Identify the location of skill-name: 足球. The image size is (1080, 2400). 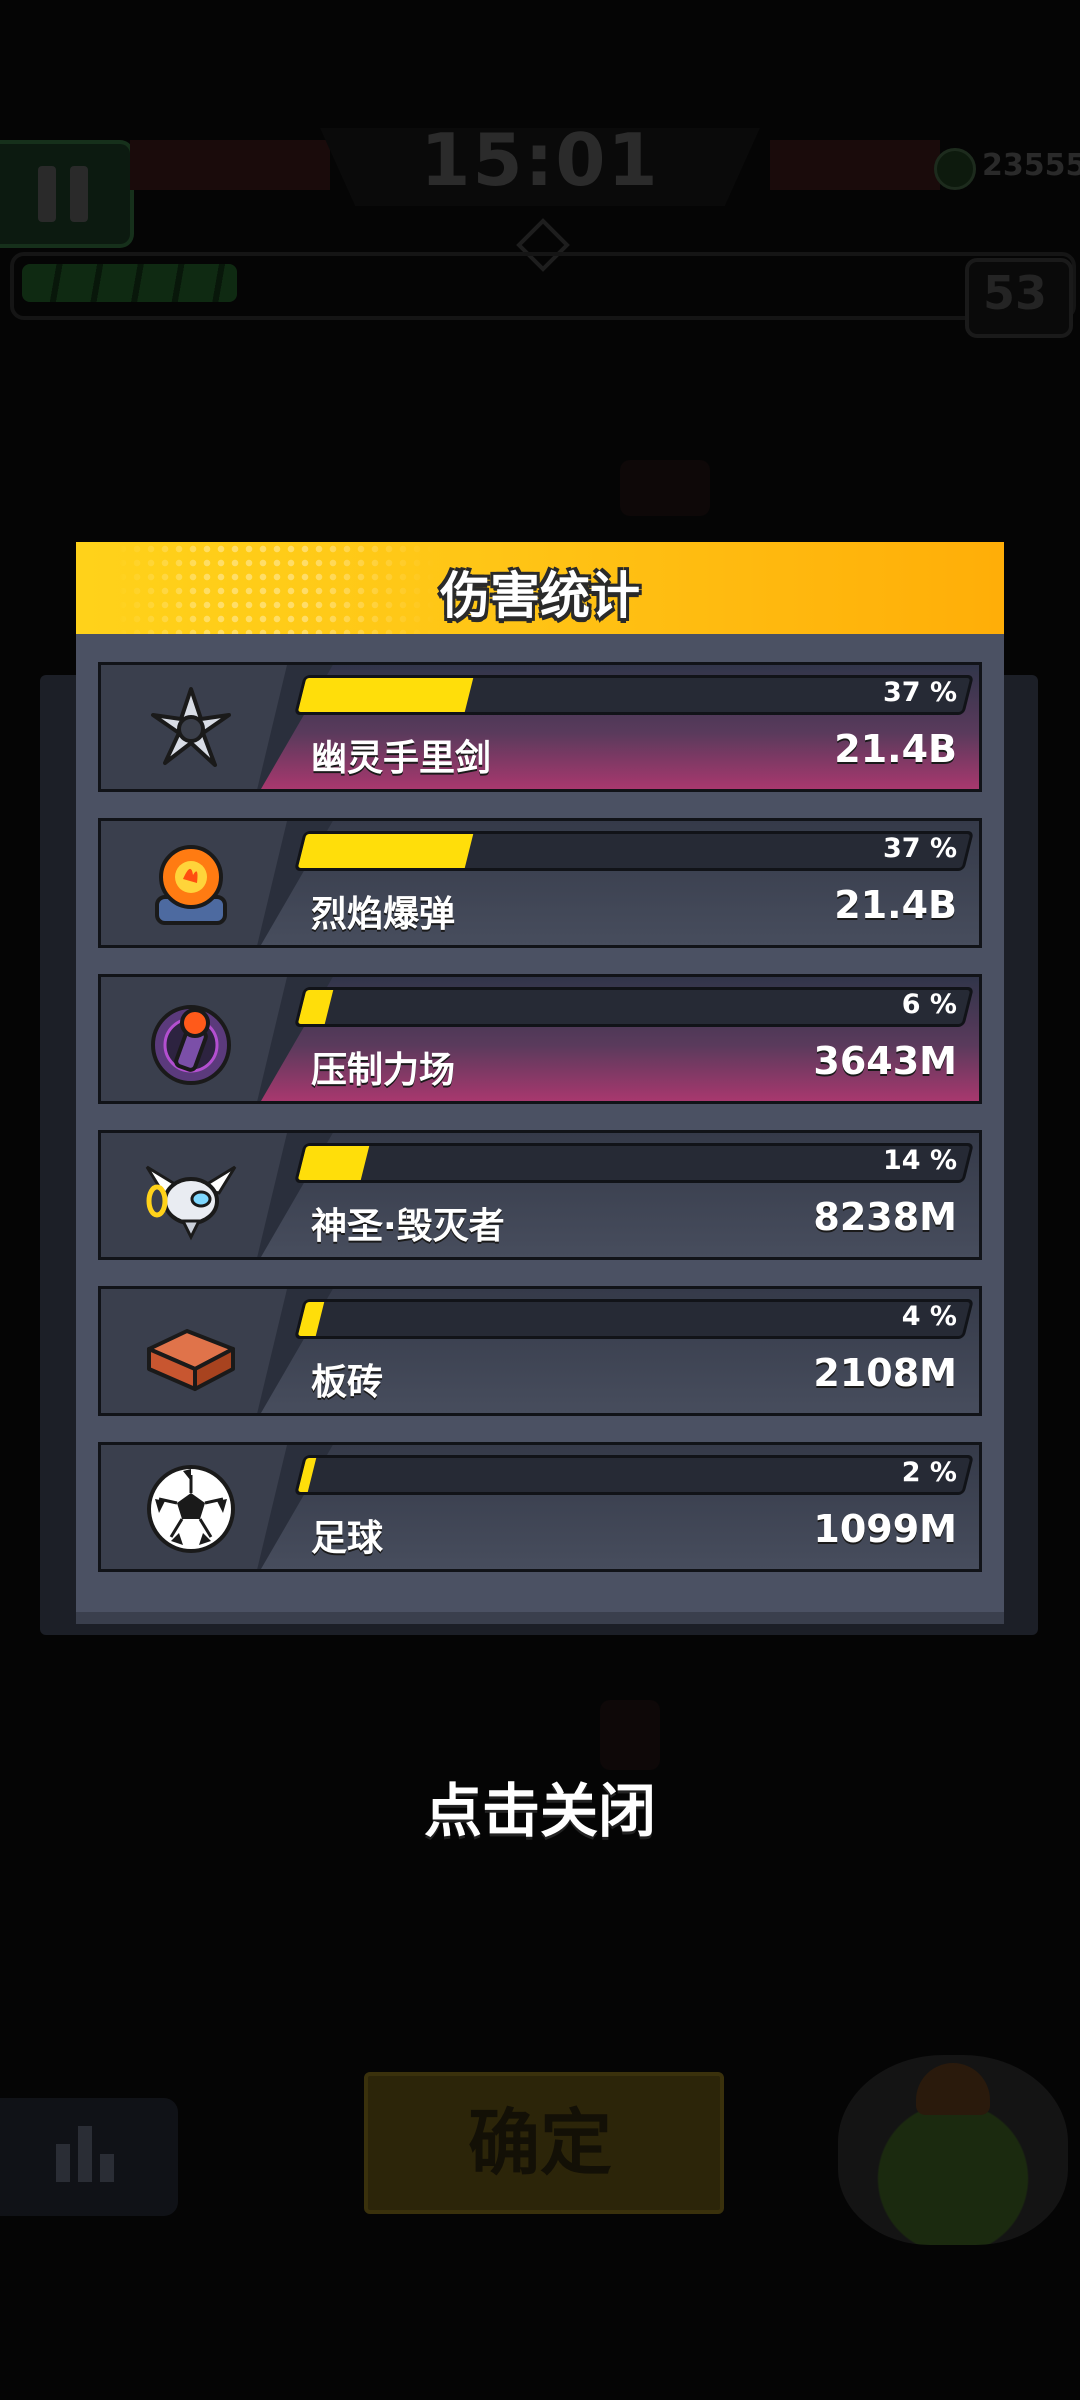
(347, 1538).